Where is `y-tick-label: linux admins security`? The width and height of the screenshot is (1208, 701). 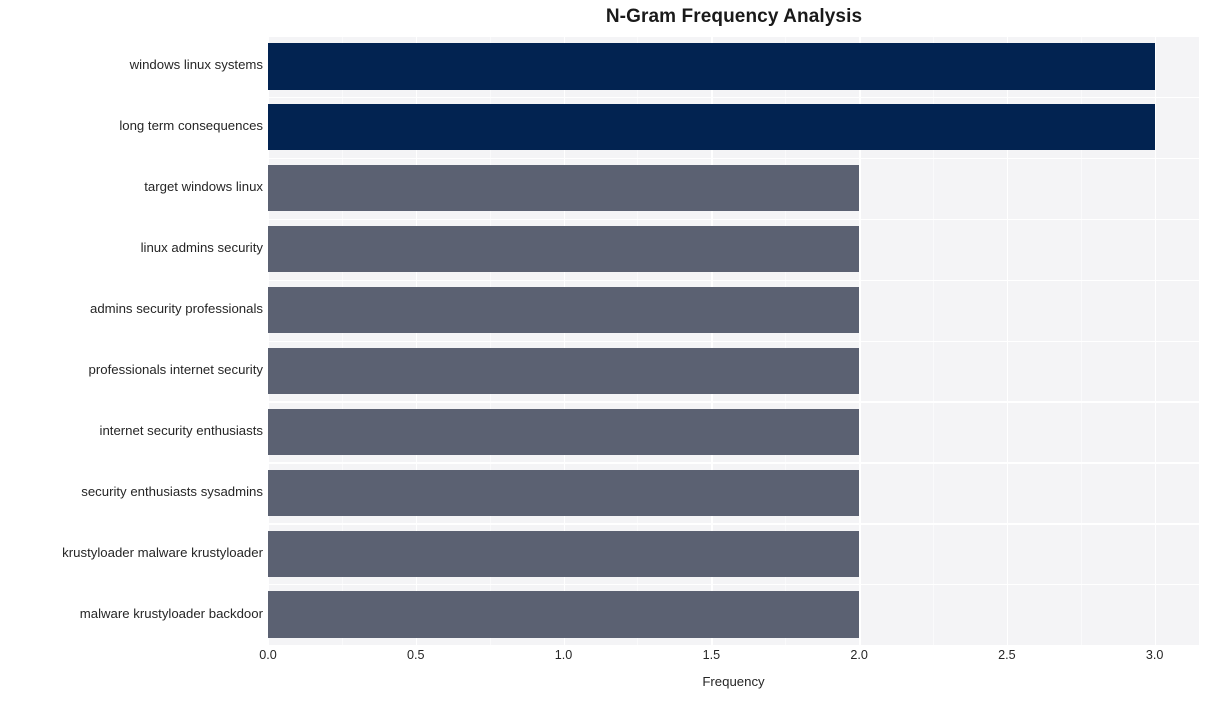
y-tick-label: linux admins security is located at coordinates (201, 248).